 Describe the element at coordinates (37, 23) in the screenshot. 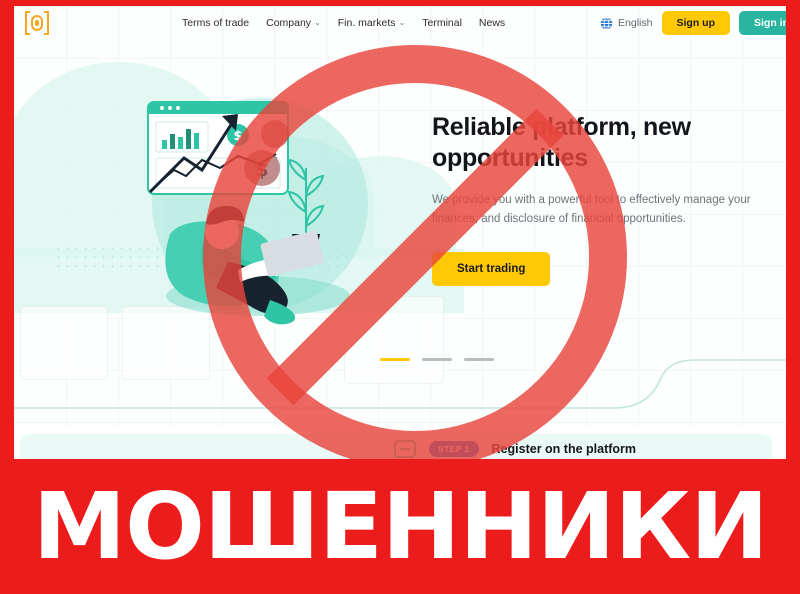

I see `brand-logo-icon` at that location.